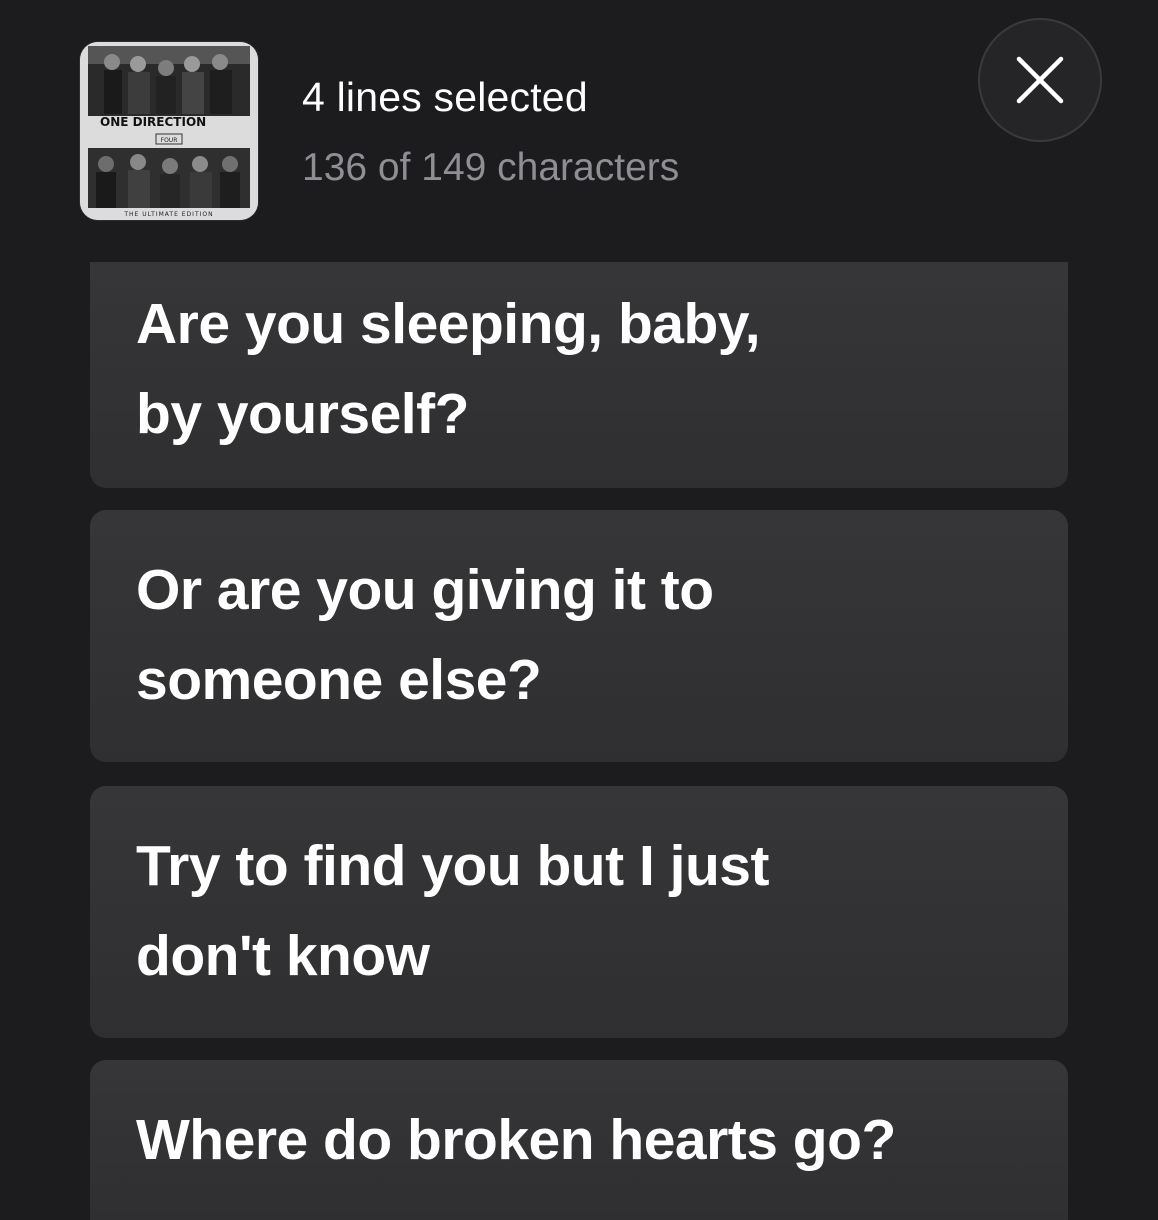  Describe the element at coordinates (169, 131) in the screenshot. I see `album-artwork: ONE DIRECTION FOUR THE ULTIMATE EDITION` at that location.